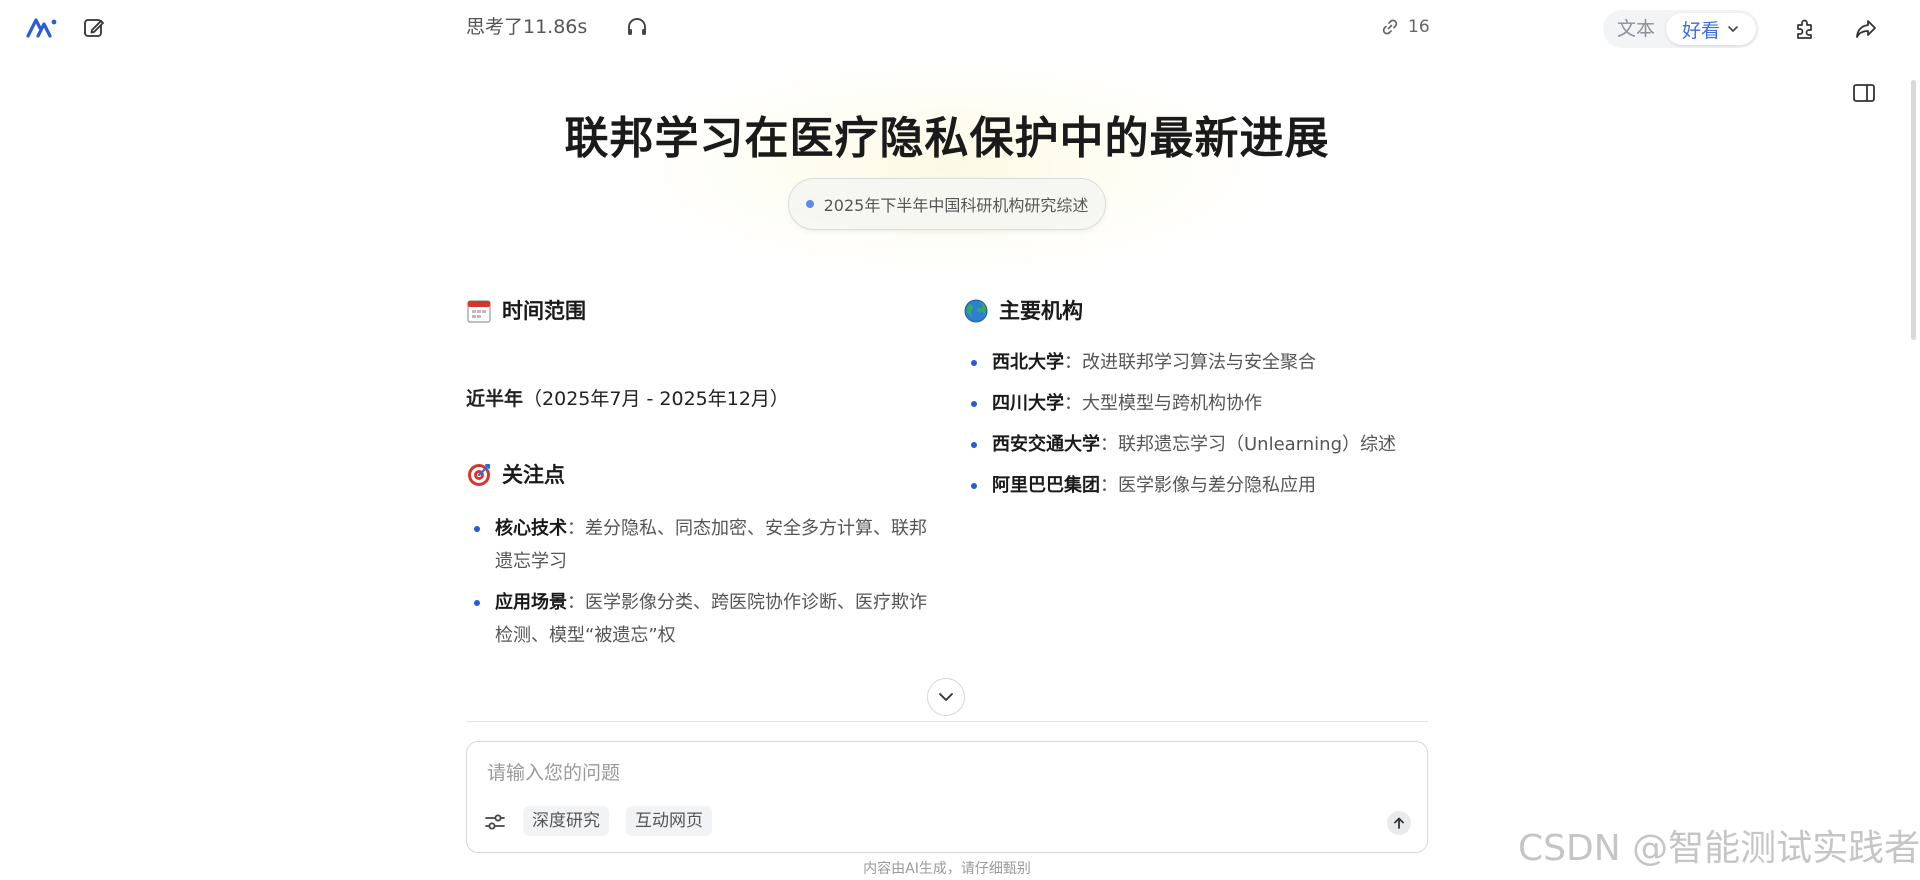  I want to click on deep-research-chip: 深度研究, so click(566, 821).